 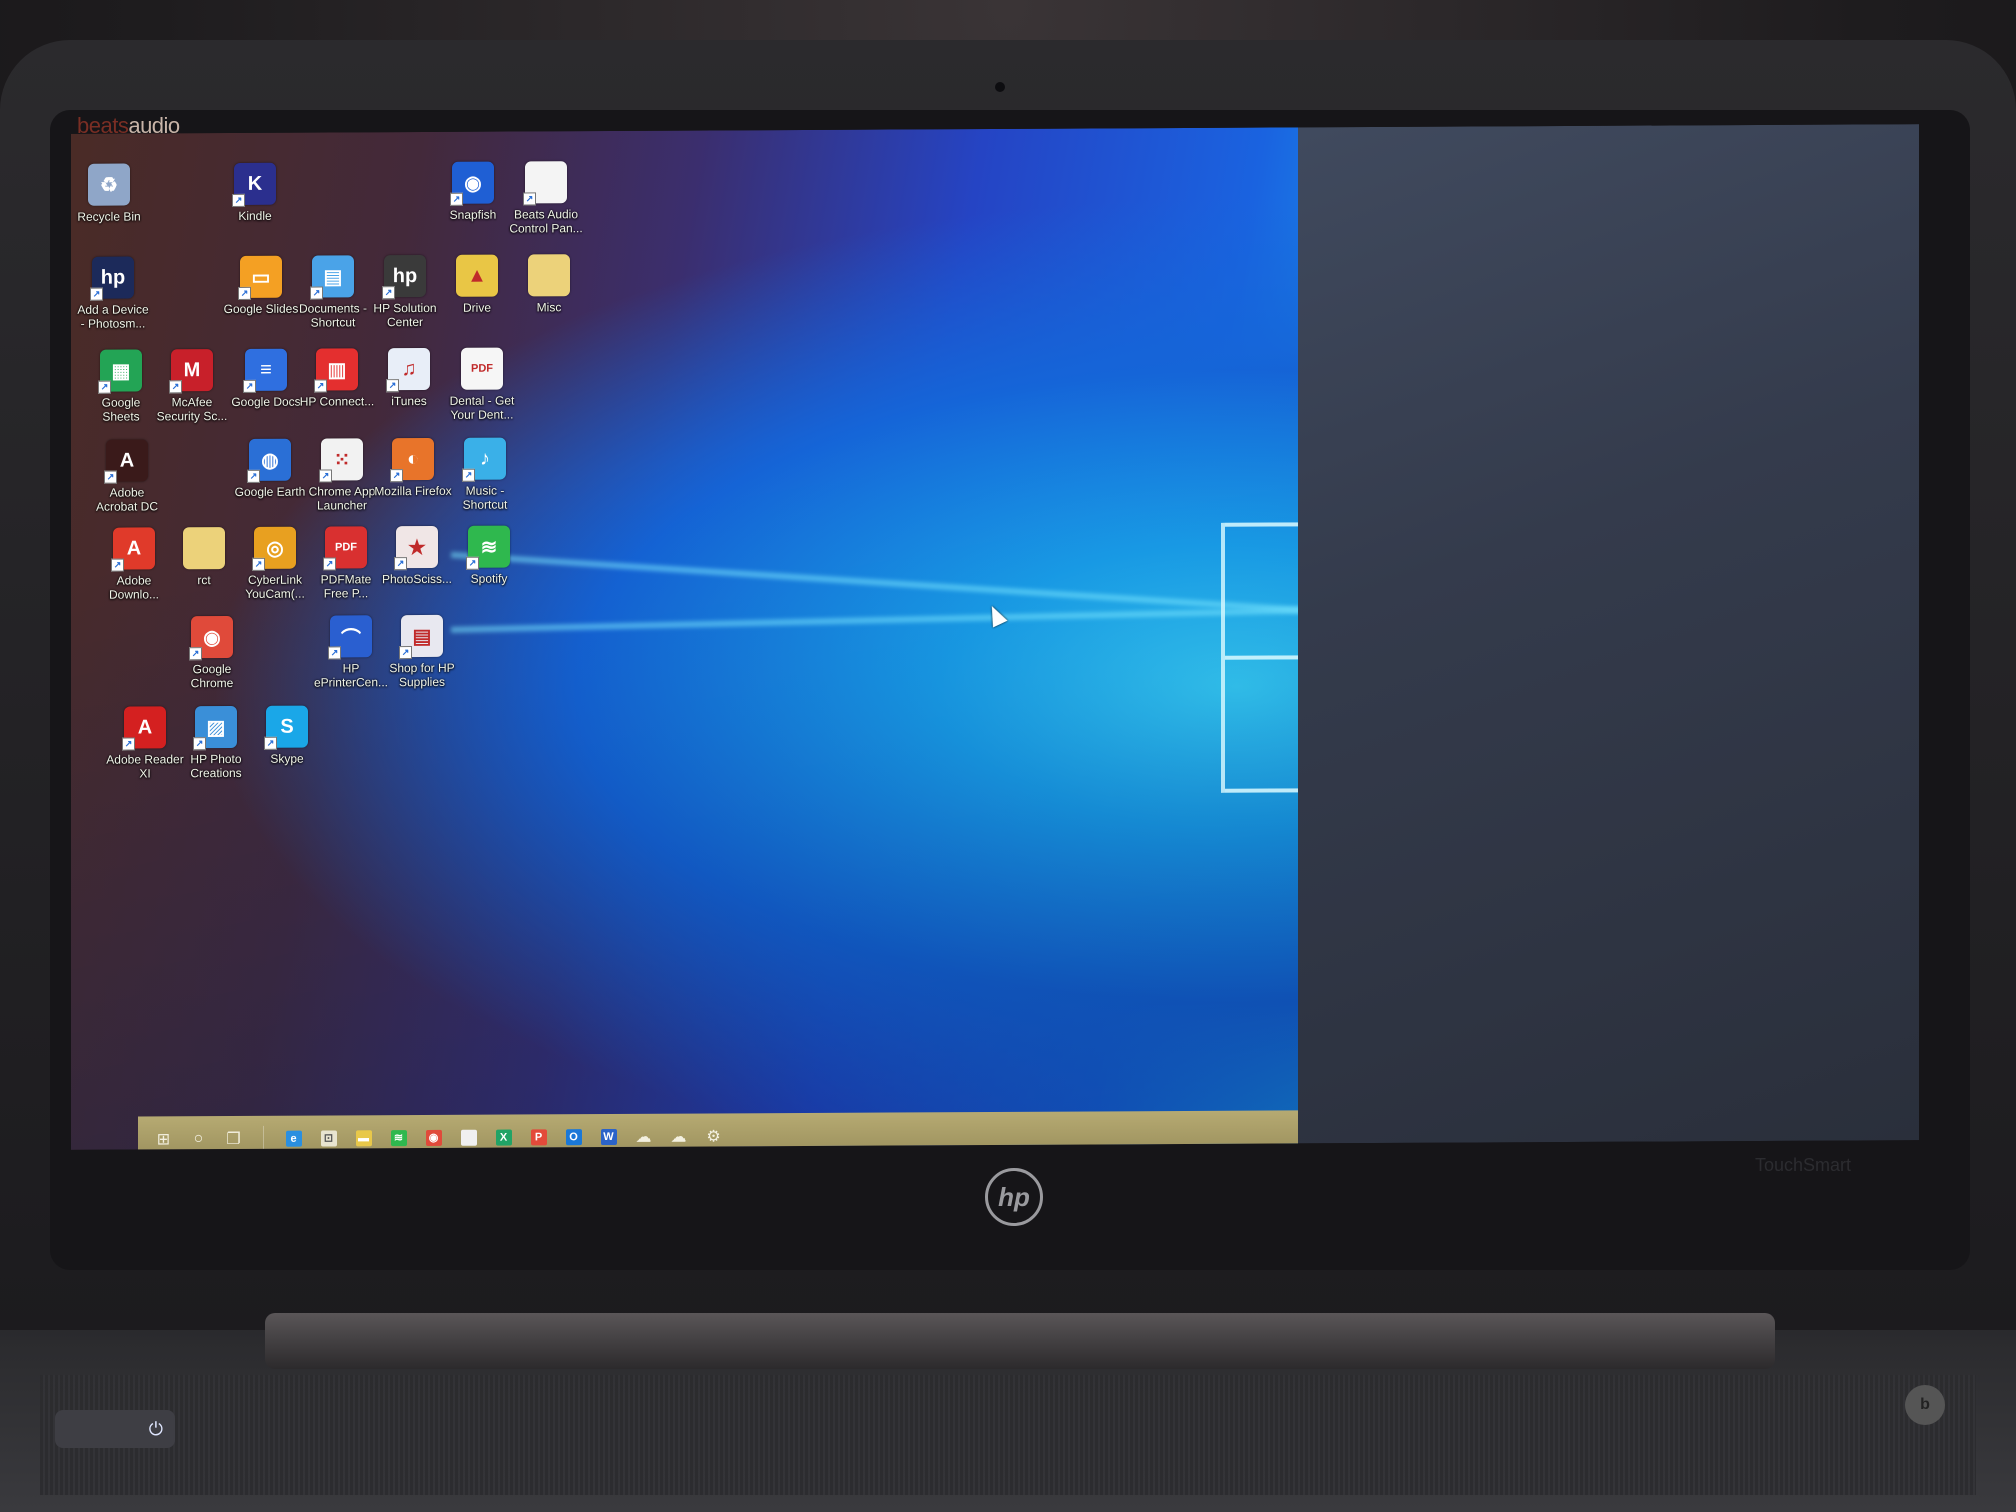 I want to click on settings-button: ⚙, so click(x=714, y=1135).